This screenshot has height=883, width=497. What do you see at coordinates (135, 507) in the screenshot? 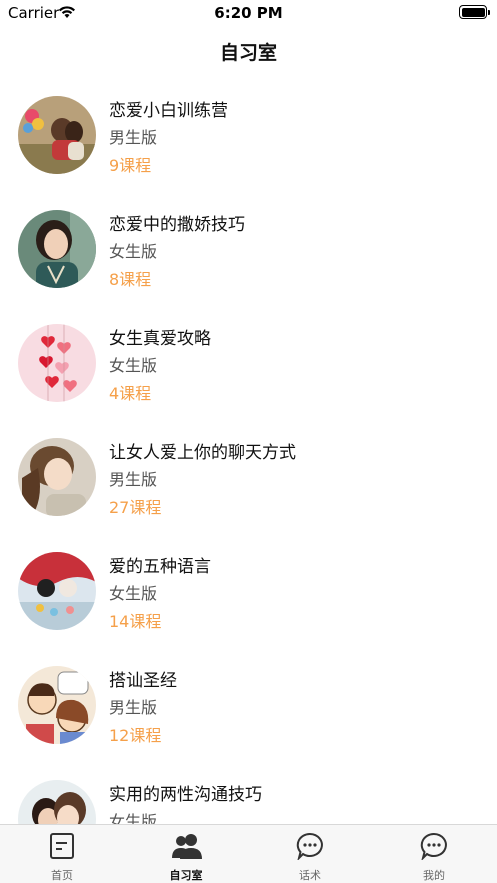
I see `course-count: 27课程` at bounding box center [135, 507].